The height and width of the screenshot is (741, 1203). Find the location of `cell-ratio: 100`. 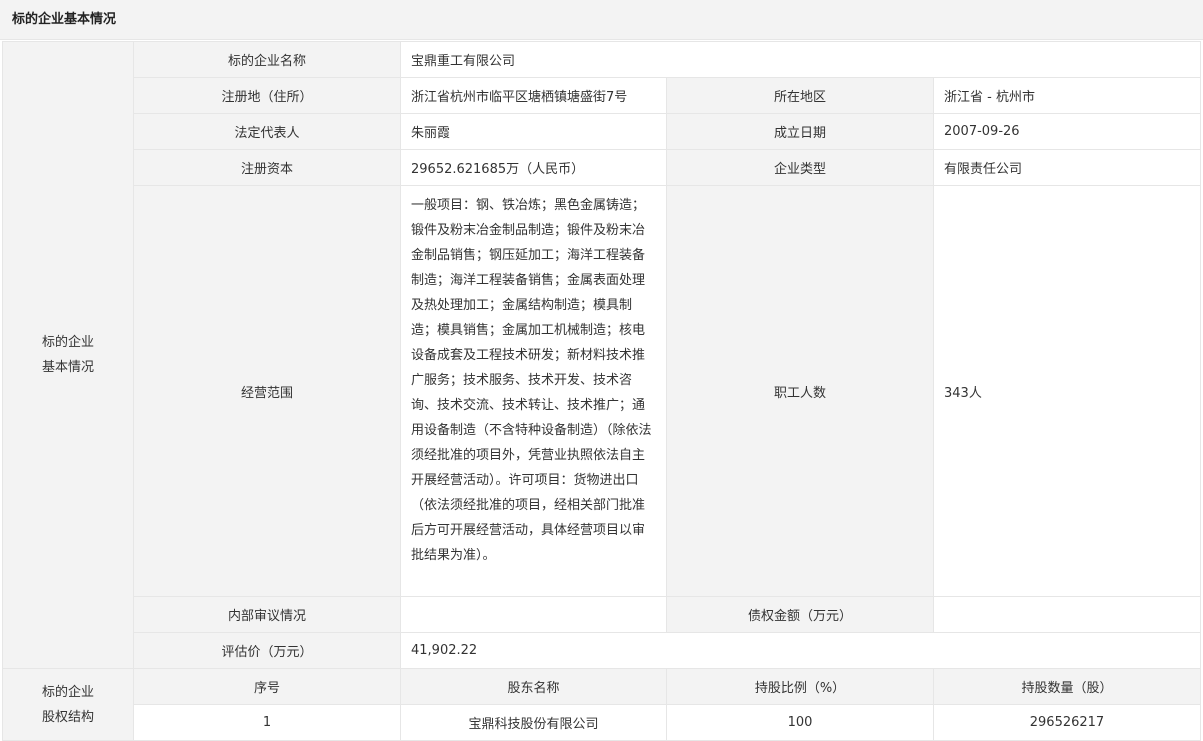

cell-ratio: 100 is located at coordinates (800, 722).